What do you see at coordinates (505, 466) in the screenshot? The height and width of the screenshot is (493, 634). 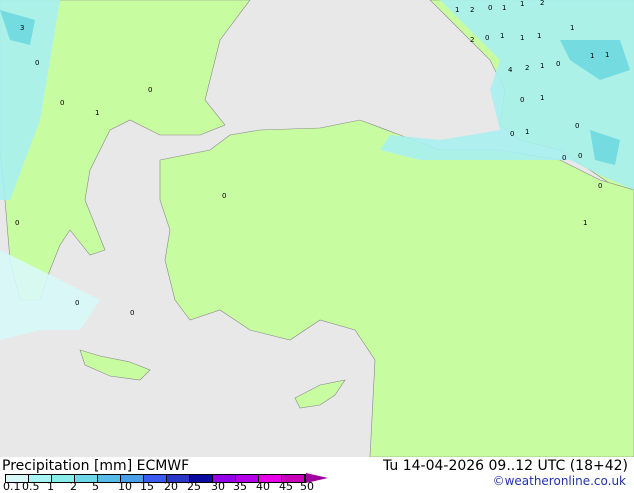 I see `valid-time: Tu 14-04-2026 09..12 UTC (18+42)` at bounding box center [505, 466].